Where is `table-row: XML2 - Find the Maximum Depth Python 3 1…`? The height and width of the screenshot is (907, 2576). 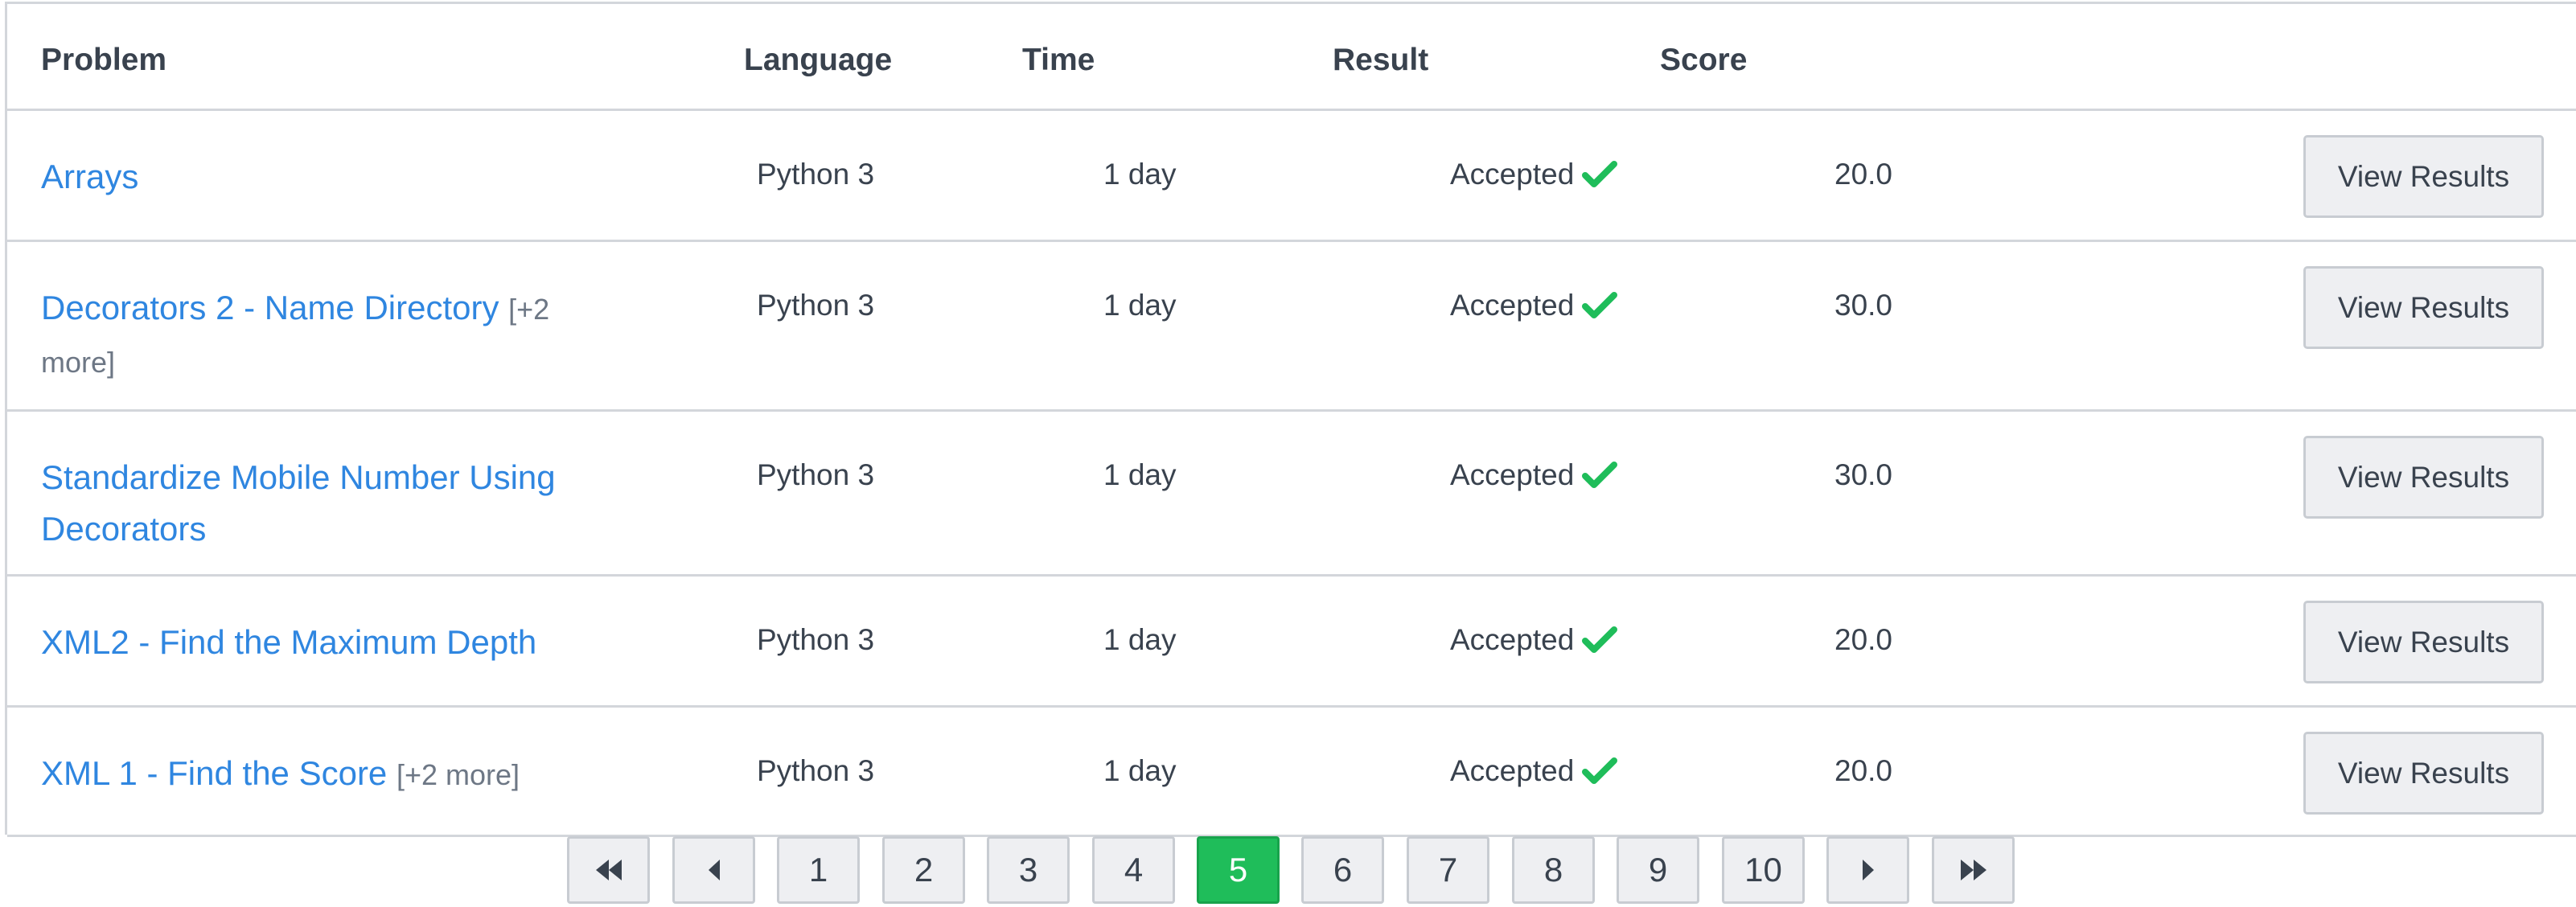 table-row: XML2 - Find the Maximum Depth Python 3 1… is located at coordinates (1291, 642).